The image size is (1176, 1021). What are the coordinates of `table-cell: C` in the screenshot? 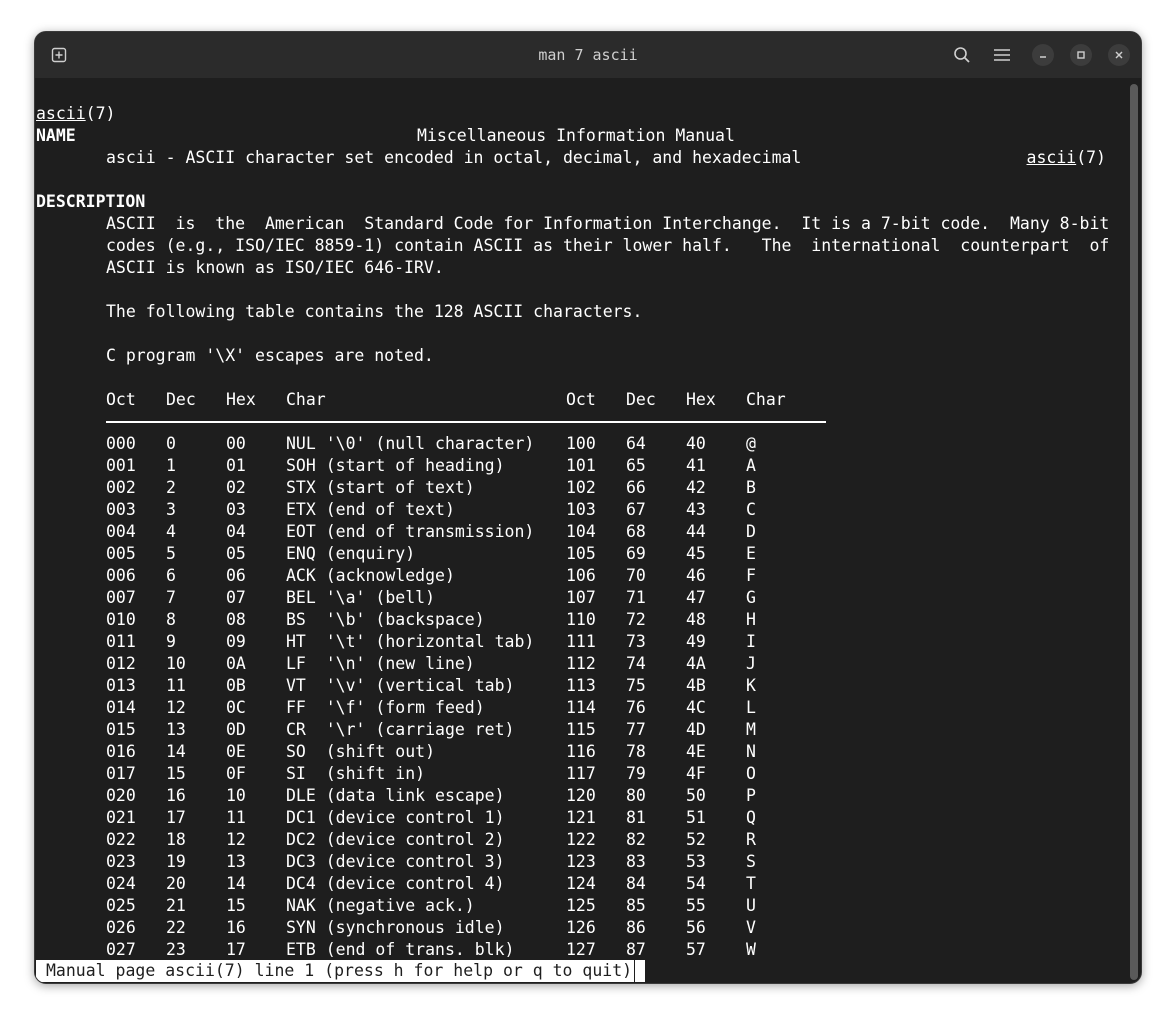 It's located at (751, 509).